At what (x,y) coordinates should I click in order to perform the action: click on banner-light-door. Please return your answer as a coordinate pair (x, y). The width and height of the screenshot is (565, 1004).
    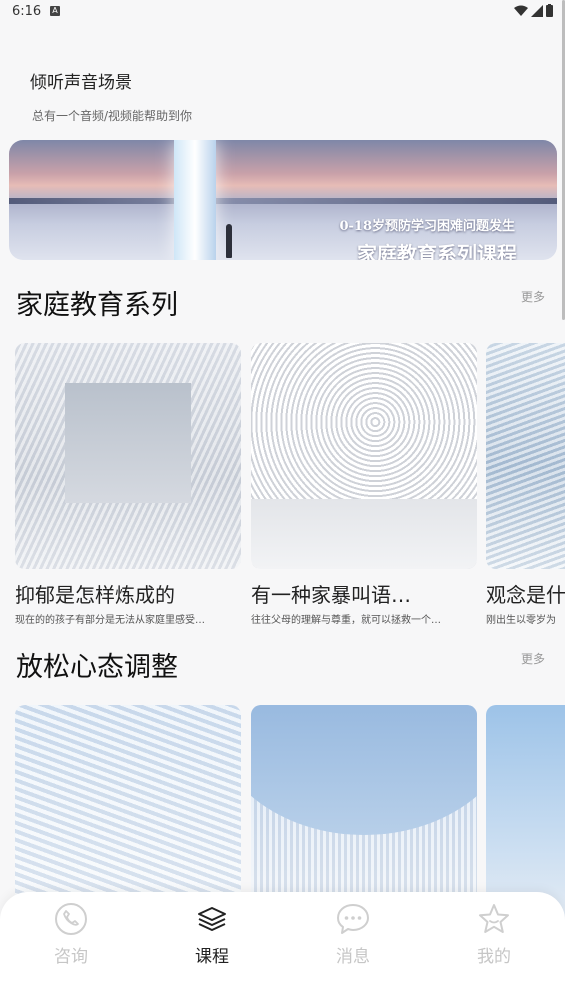
    Looking at the image, I should click on (195, 200).